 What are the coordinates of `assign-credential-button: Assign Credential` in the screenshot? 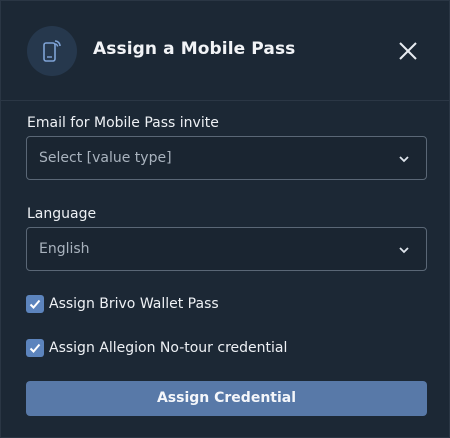 It's located at (226, 398).